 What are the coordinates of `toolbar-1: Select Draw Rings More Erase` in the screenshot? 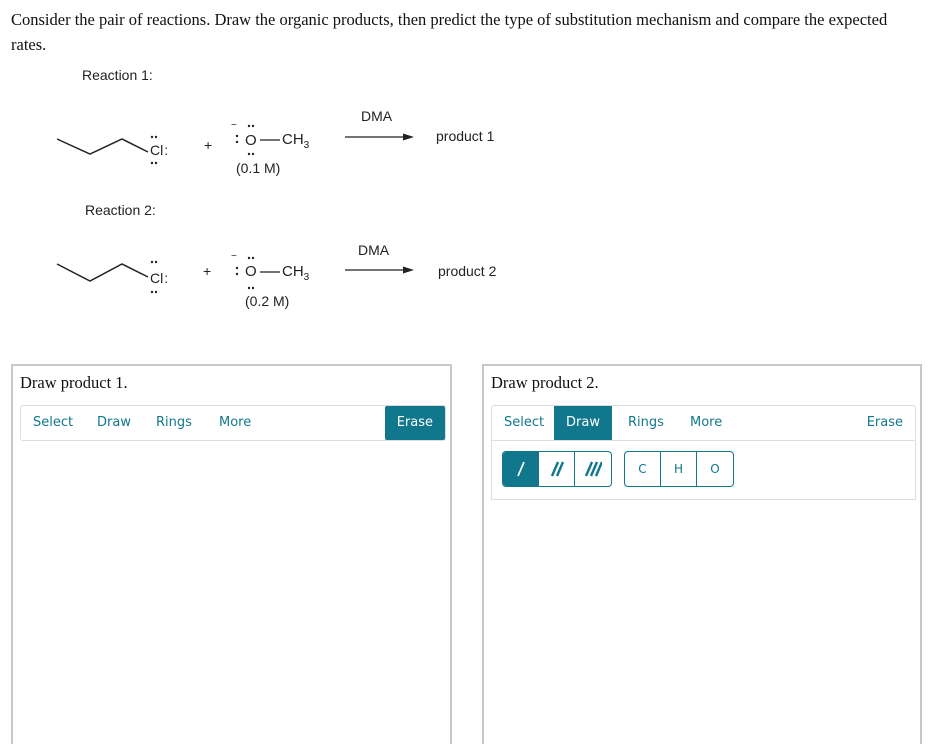 It's located at (233, 423).